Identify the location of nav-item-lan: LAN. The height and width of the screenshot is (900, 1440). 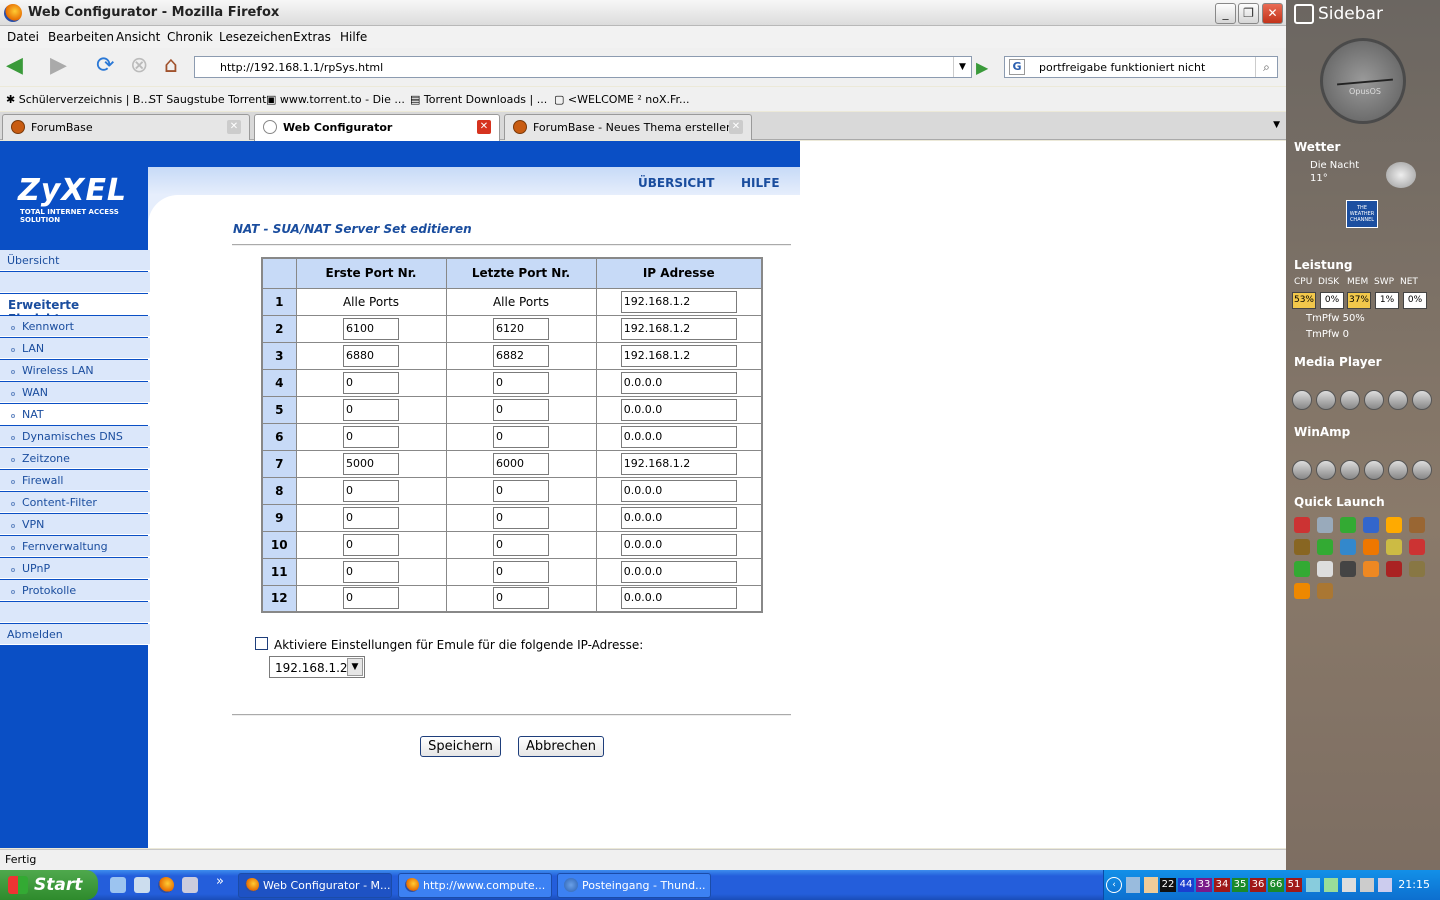
(75, 348).